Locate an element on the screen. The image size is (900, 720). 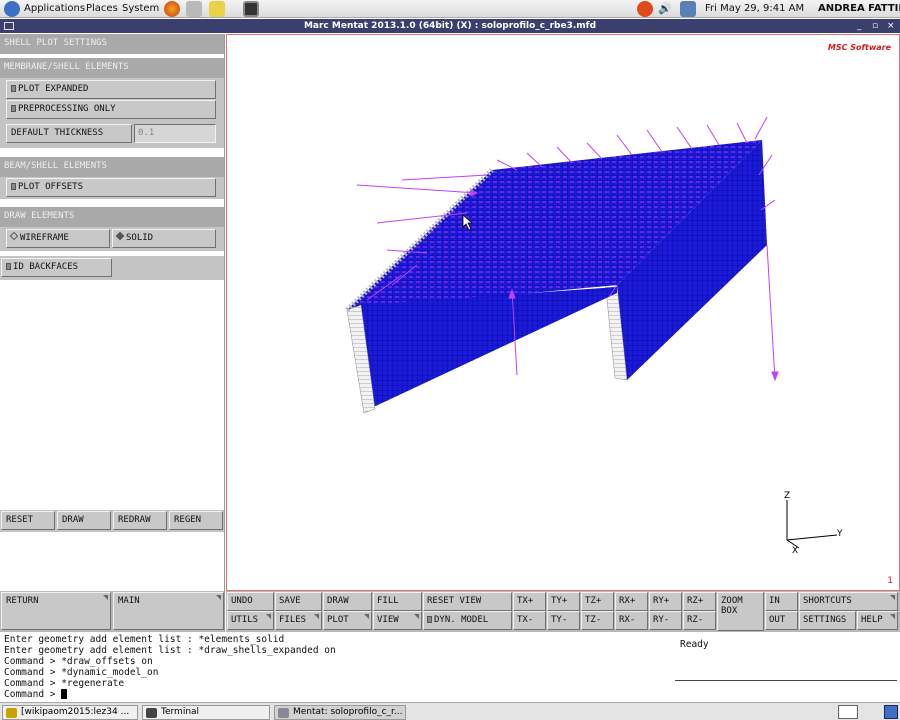
id-backfaces-button: ID BACKFACES is located at coordinates (56, 267).